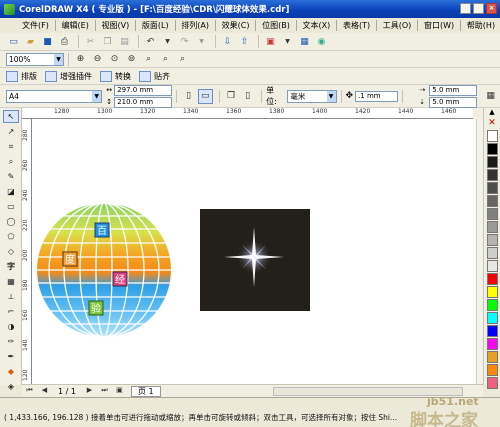  Describe the element at coordinates (492, 113) in the screenshot. I see `palette-scroll-up-icon: ▲` at that location.